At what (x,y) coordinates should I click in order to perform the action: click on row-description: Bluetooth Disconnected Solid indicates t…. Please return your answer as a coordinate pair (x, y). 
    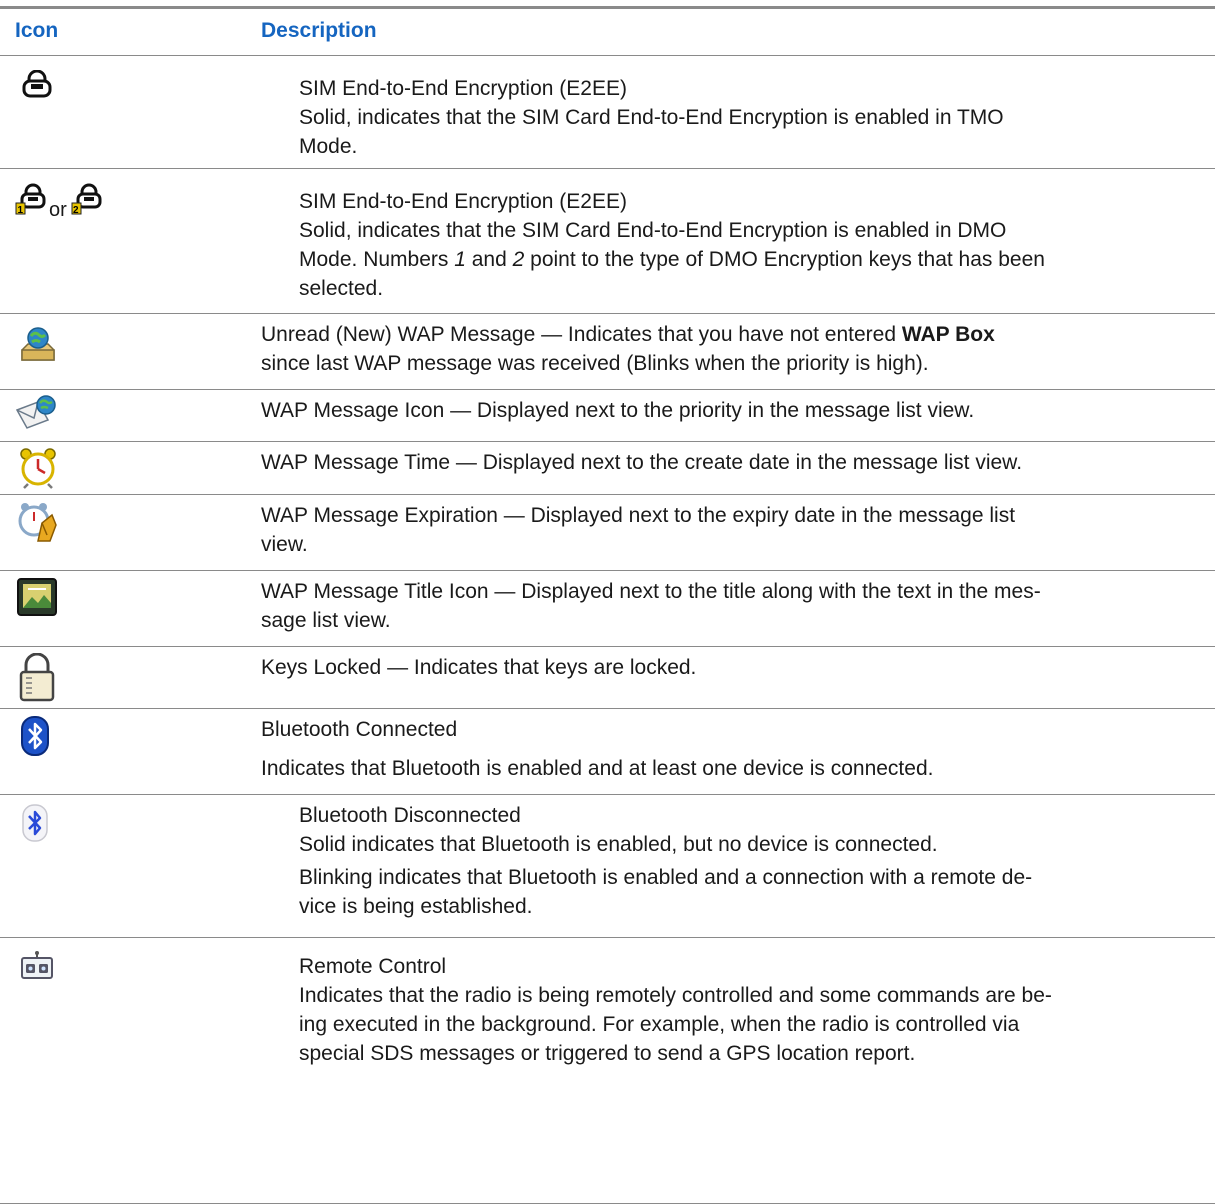
    Looking at the image, I should click on (744, 861).